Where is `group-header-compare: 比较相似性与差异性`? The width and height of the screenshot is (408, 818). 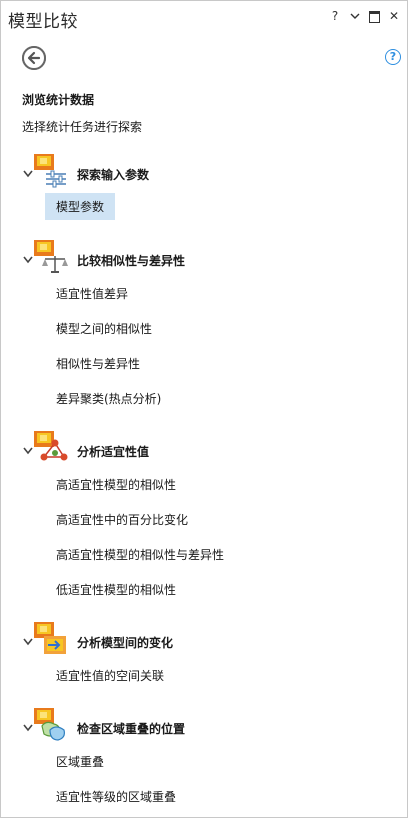
group-header-compare: 比较相似性与差异性 is located at coordinates (200, 258).